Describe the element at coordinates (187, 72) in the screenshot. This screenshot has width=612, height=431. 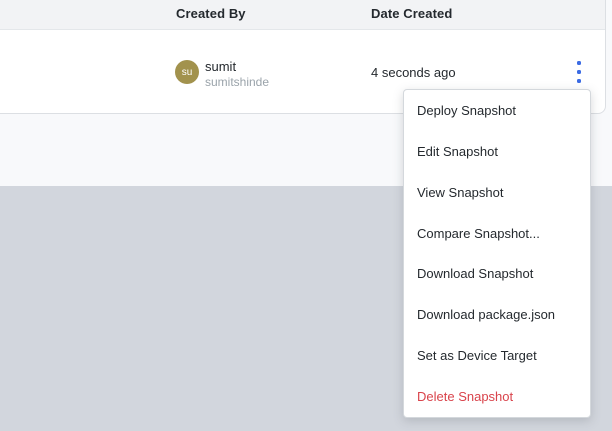
I see `avatar: su` at that location.